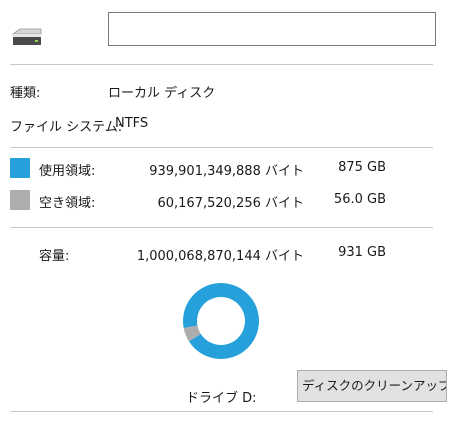 Image resolution: width=452 pixels, height=426 pixels. I want to click on used-space-label: 使用領域:, so click(67, 171).